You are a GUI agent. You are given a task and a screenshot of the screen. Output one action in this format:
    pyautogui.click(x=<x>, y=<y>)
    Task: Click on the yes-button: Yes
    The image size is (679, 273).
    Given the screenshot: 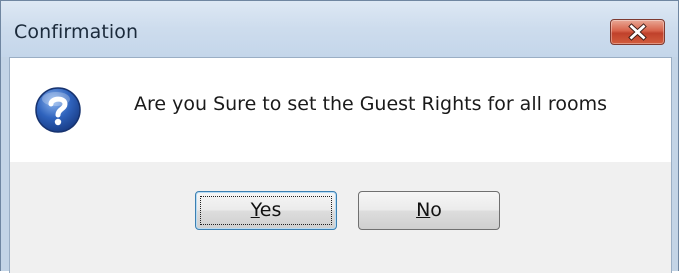 What is the action you would take?
    pyautogui.click(x=266, y=210)
    